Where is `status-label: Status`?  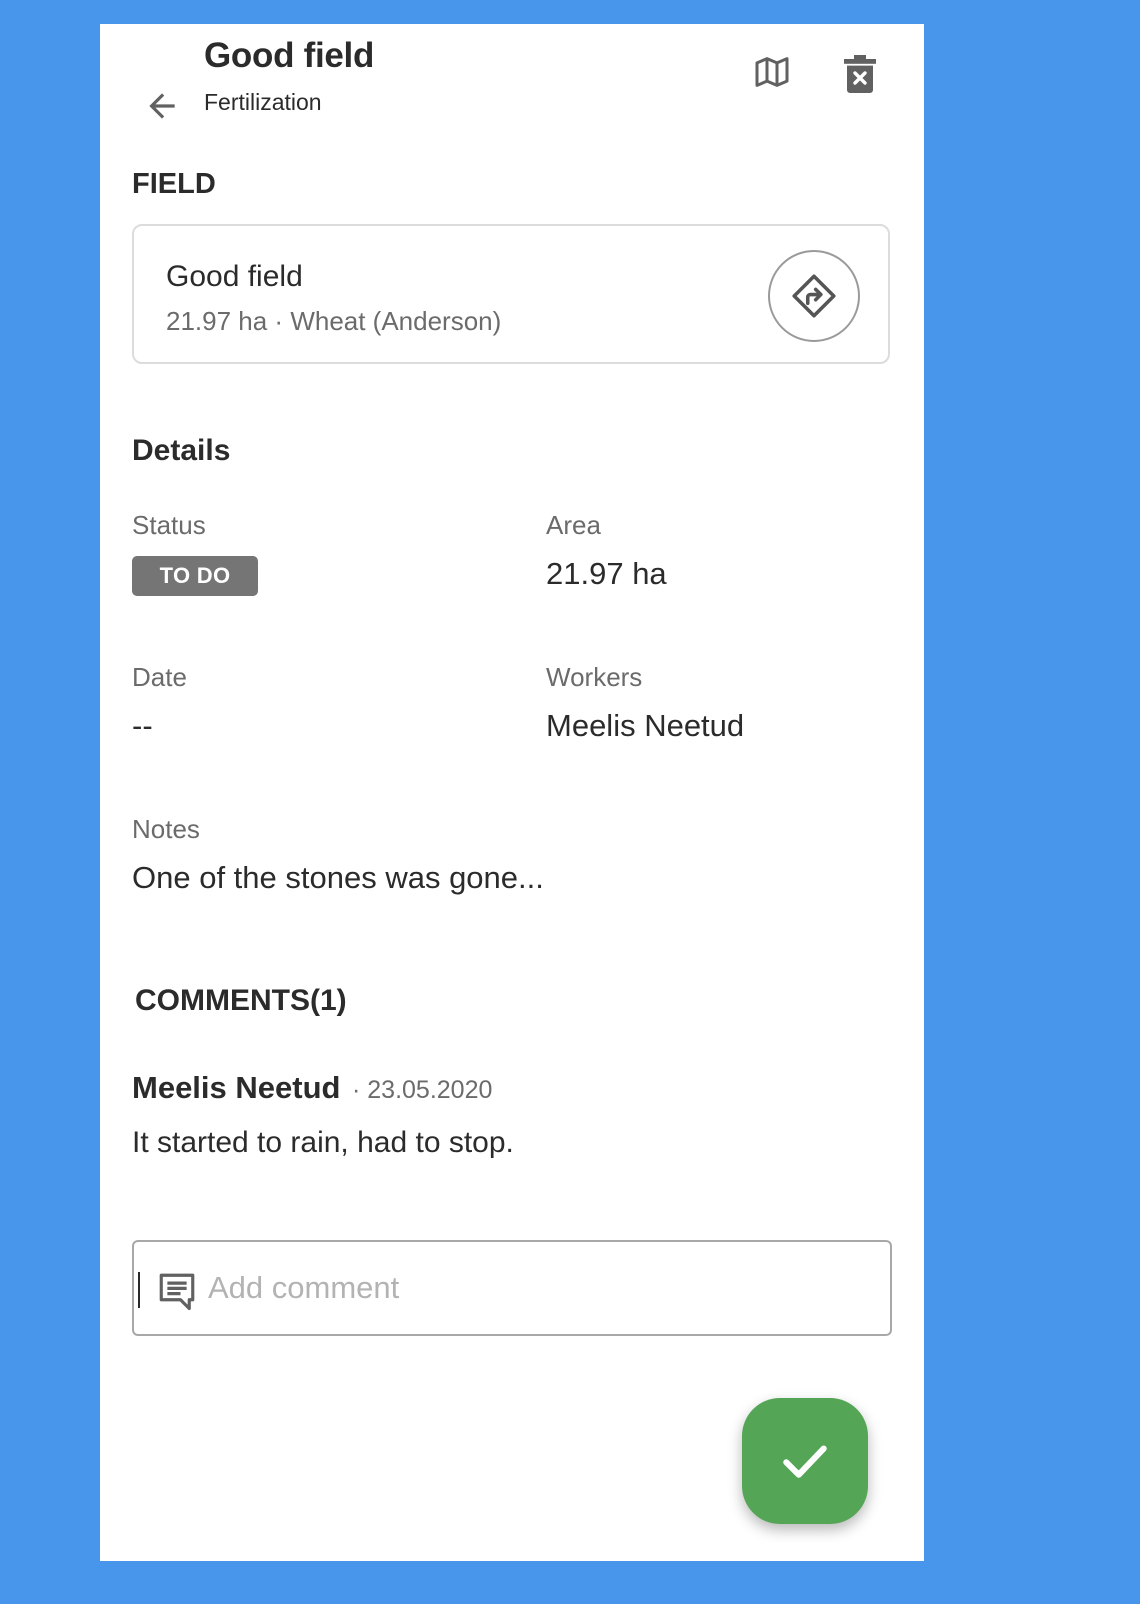 status-label: Status is located at coordinates (169, 525).